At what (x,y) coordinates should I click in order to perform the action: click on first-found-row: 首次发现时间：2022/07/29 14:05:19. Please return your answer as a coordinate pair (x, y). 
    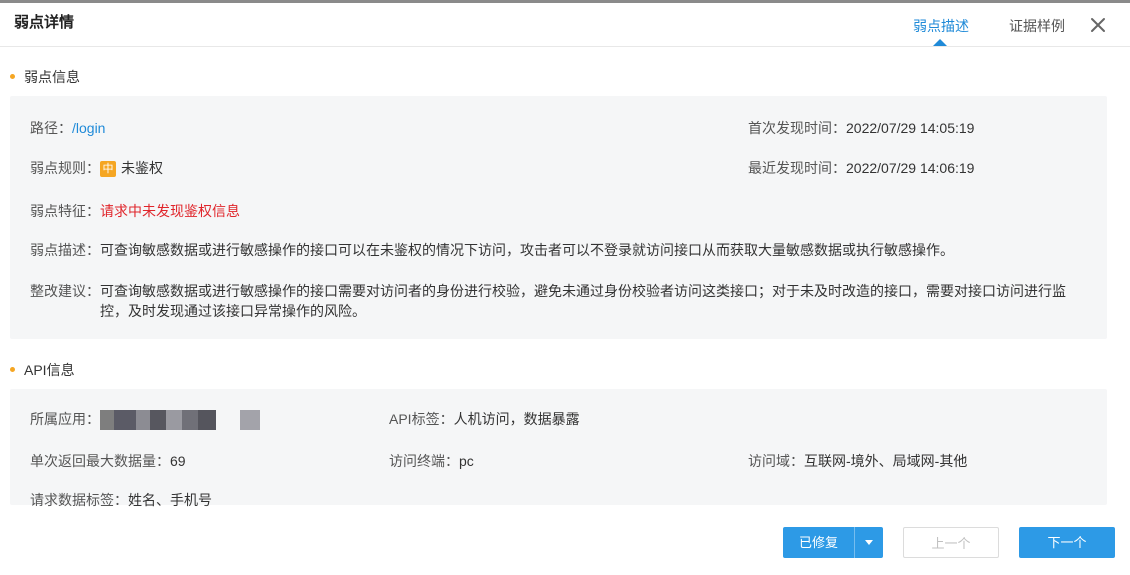
    Looking at the image, I should click on (861, 128).